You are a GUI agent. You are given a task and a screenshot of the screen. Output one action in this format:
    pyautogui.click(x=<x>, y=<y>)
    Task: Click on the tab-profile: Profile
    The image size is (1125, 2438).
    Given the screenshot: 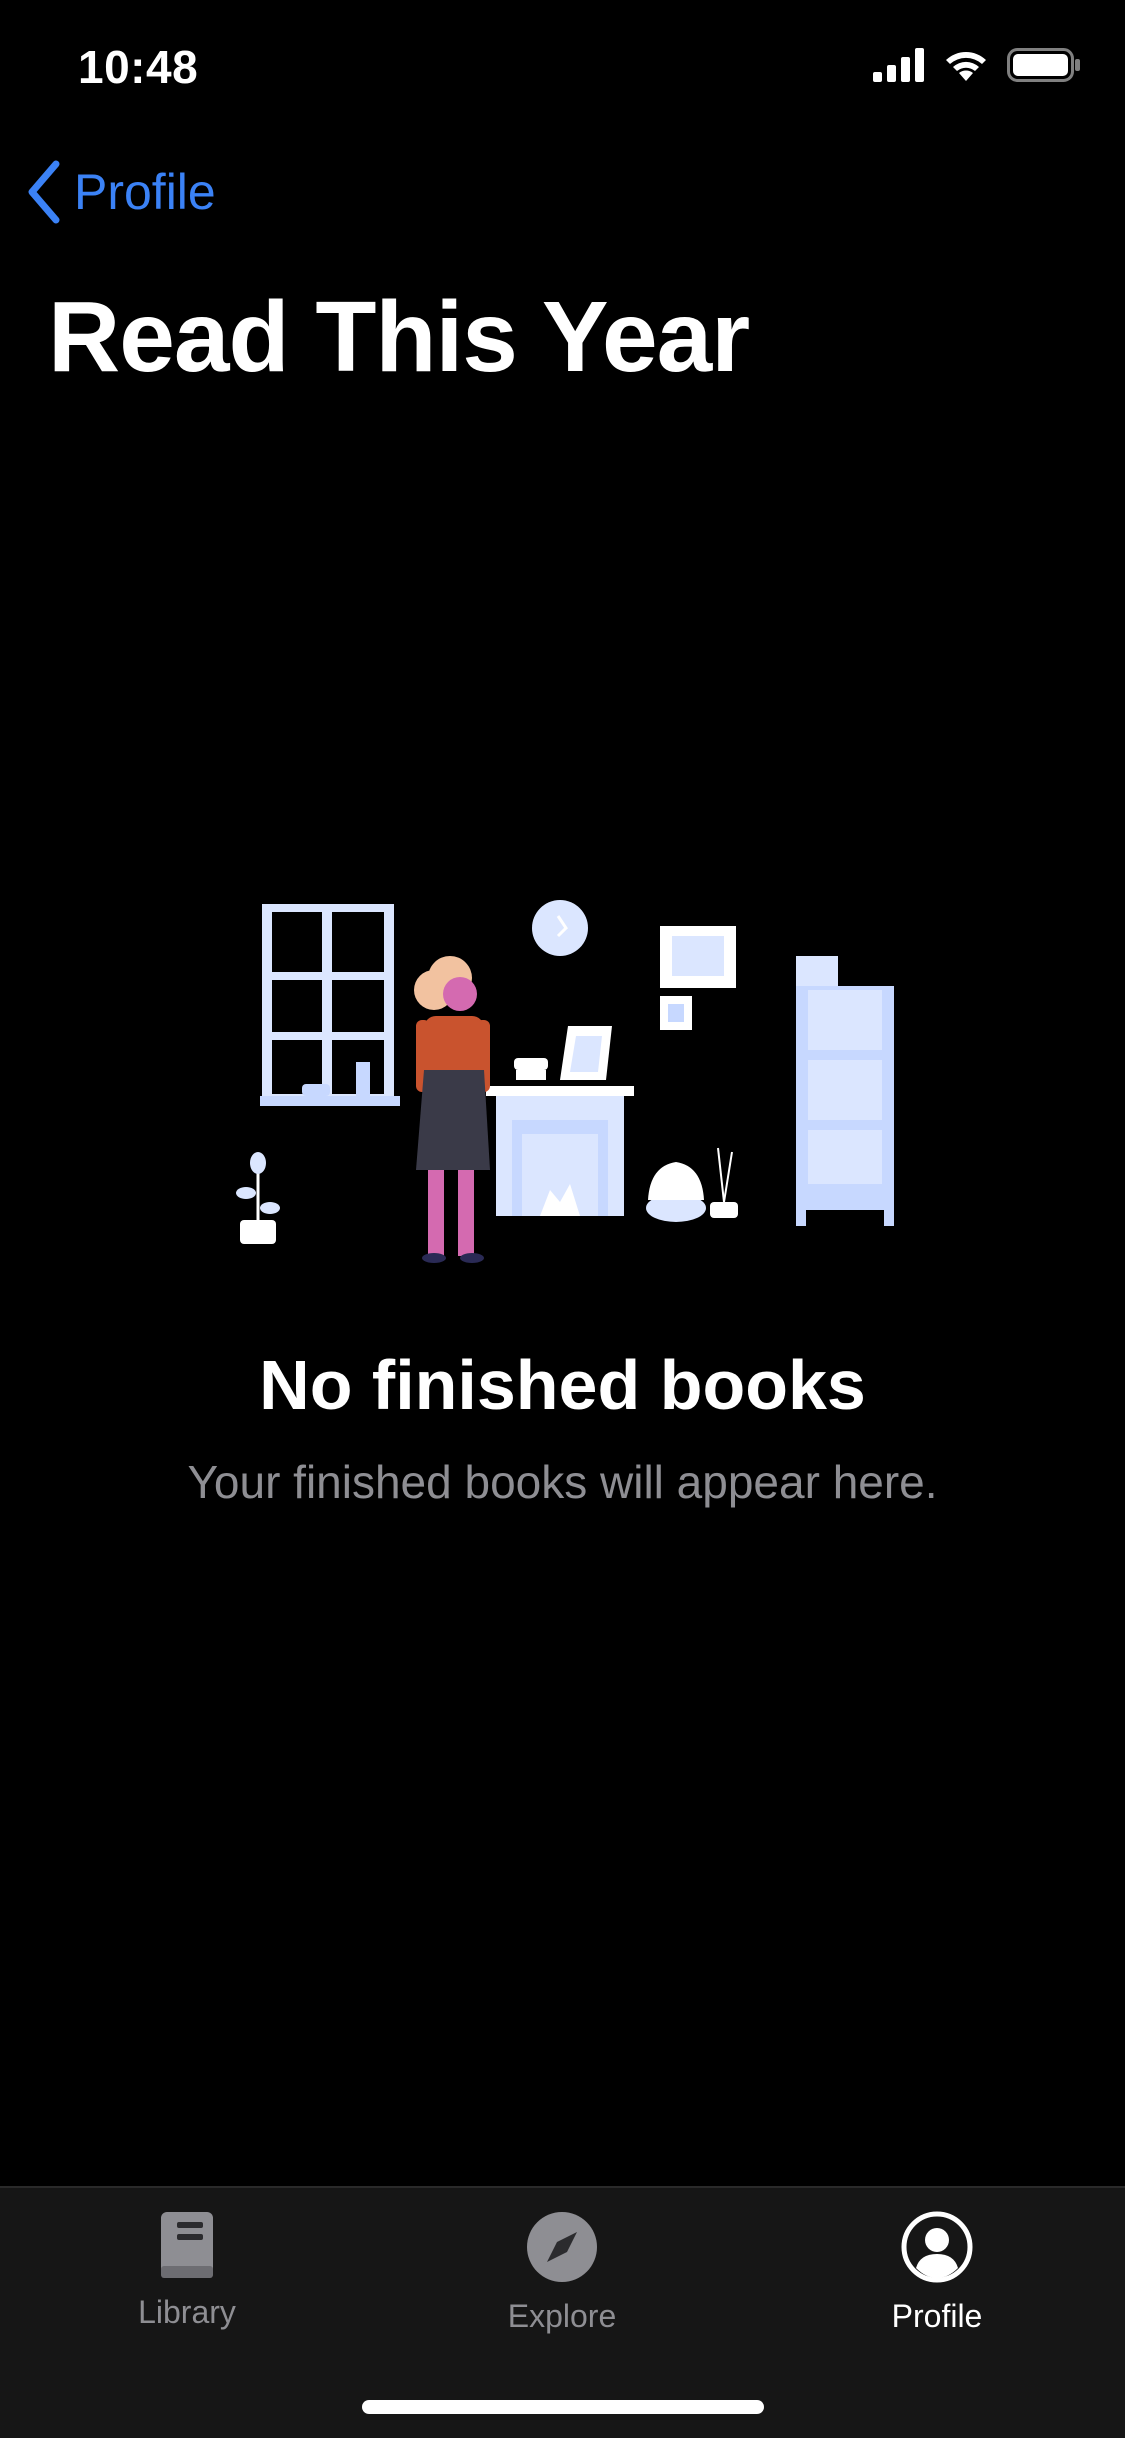 What is the action you would take?
    pyautogui.click(x=937, y=2272)
    